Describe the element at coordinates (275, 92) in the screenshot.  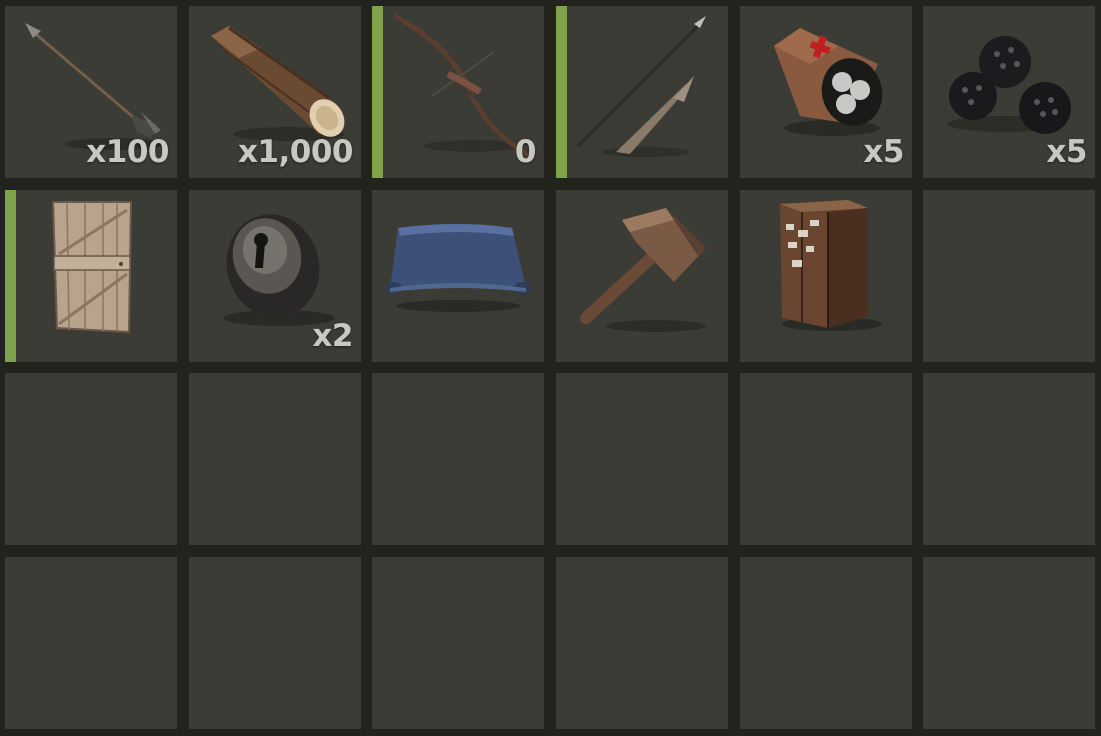
I see `inventory-slot-2: x1,000` at that location.